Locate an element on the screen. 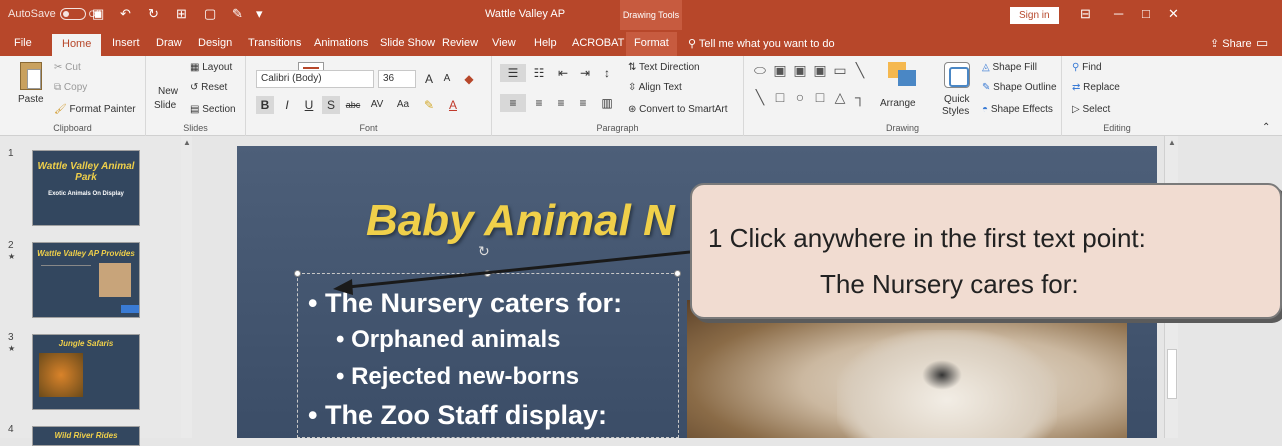 This screenshot has height=446, width=1282. paste-icon is located at coordinates (31, 76).